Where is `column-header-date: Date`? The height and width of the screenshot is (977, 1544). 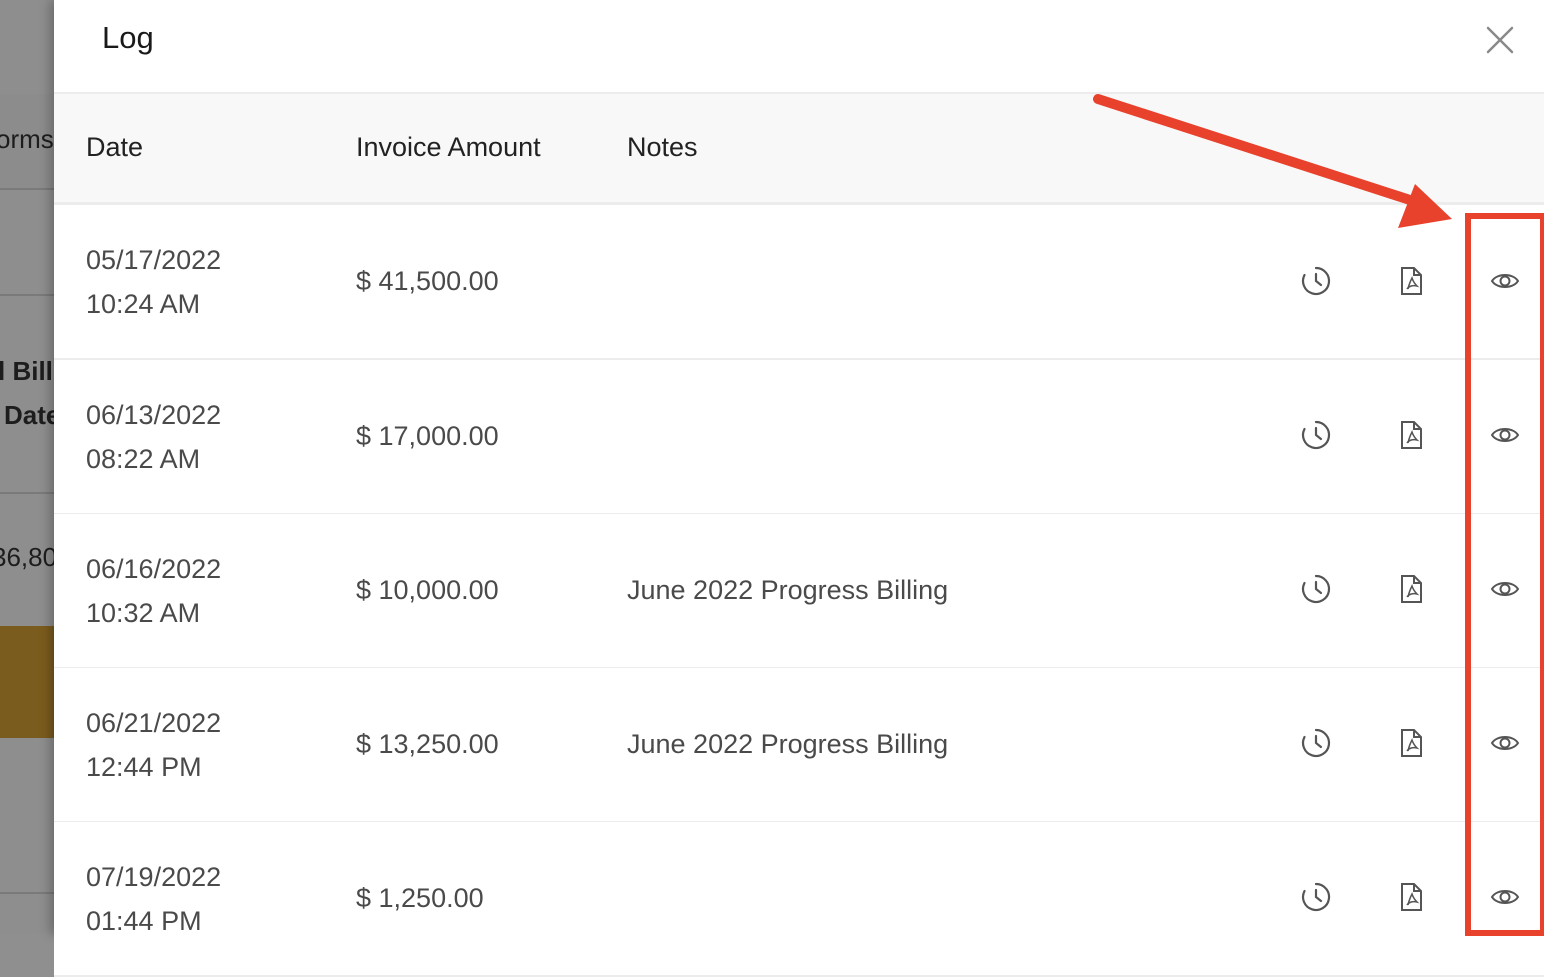
column-header-date: Date is located at coordinates (115, 147).